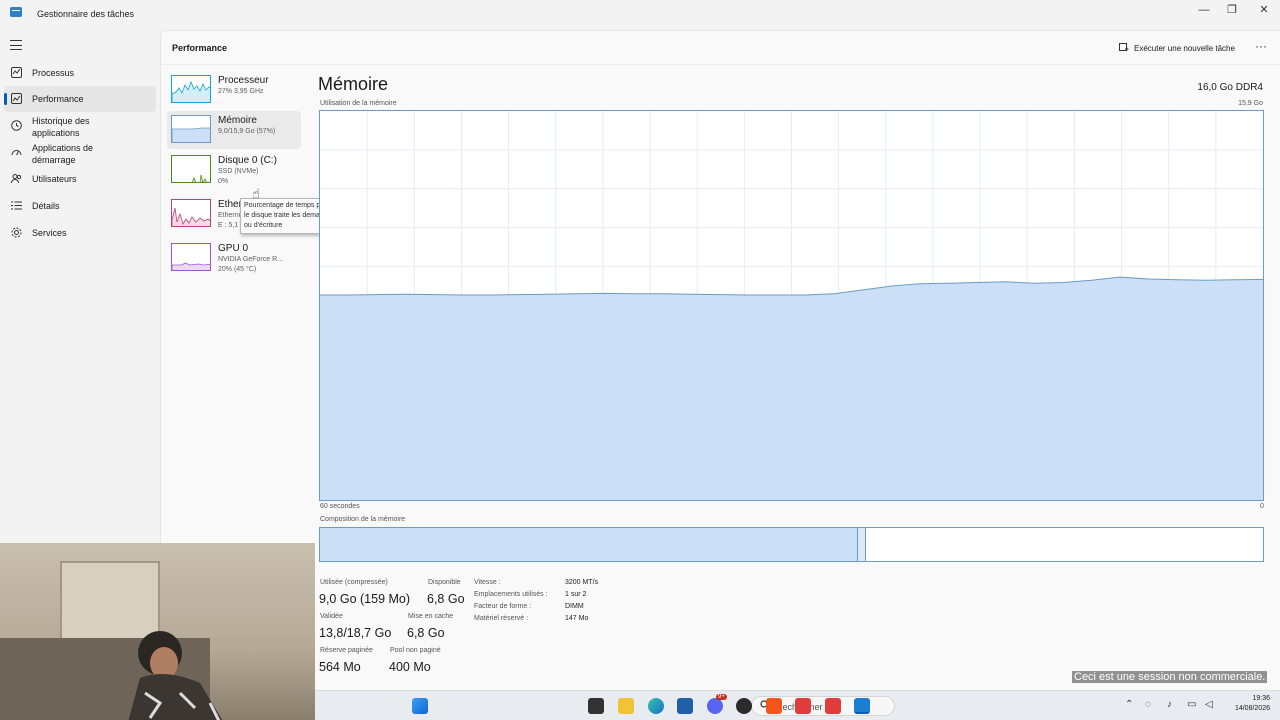 This screenshot has width=1280, height=720. Describe the element at coordinates (1170, 677) in the screenshot. I see `watermark: Ceci est une session non commerciale.` at that location.